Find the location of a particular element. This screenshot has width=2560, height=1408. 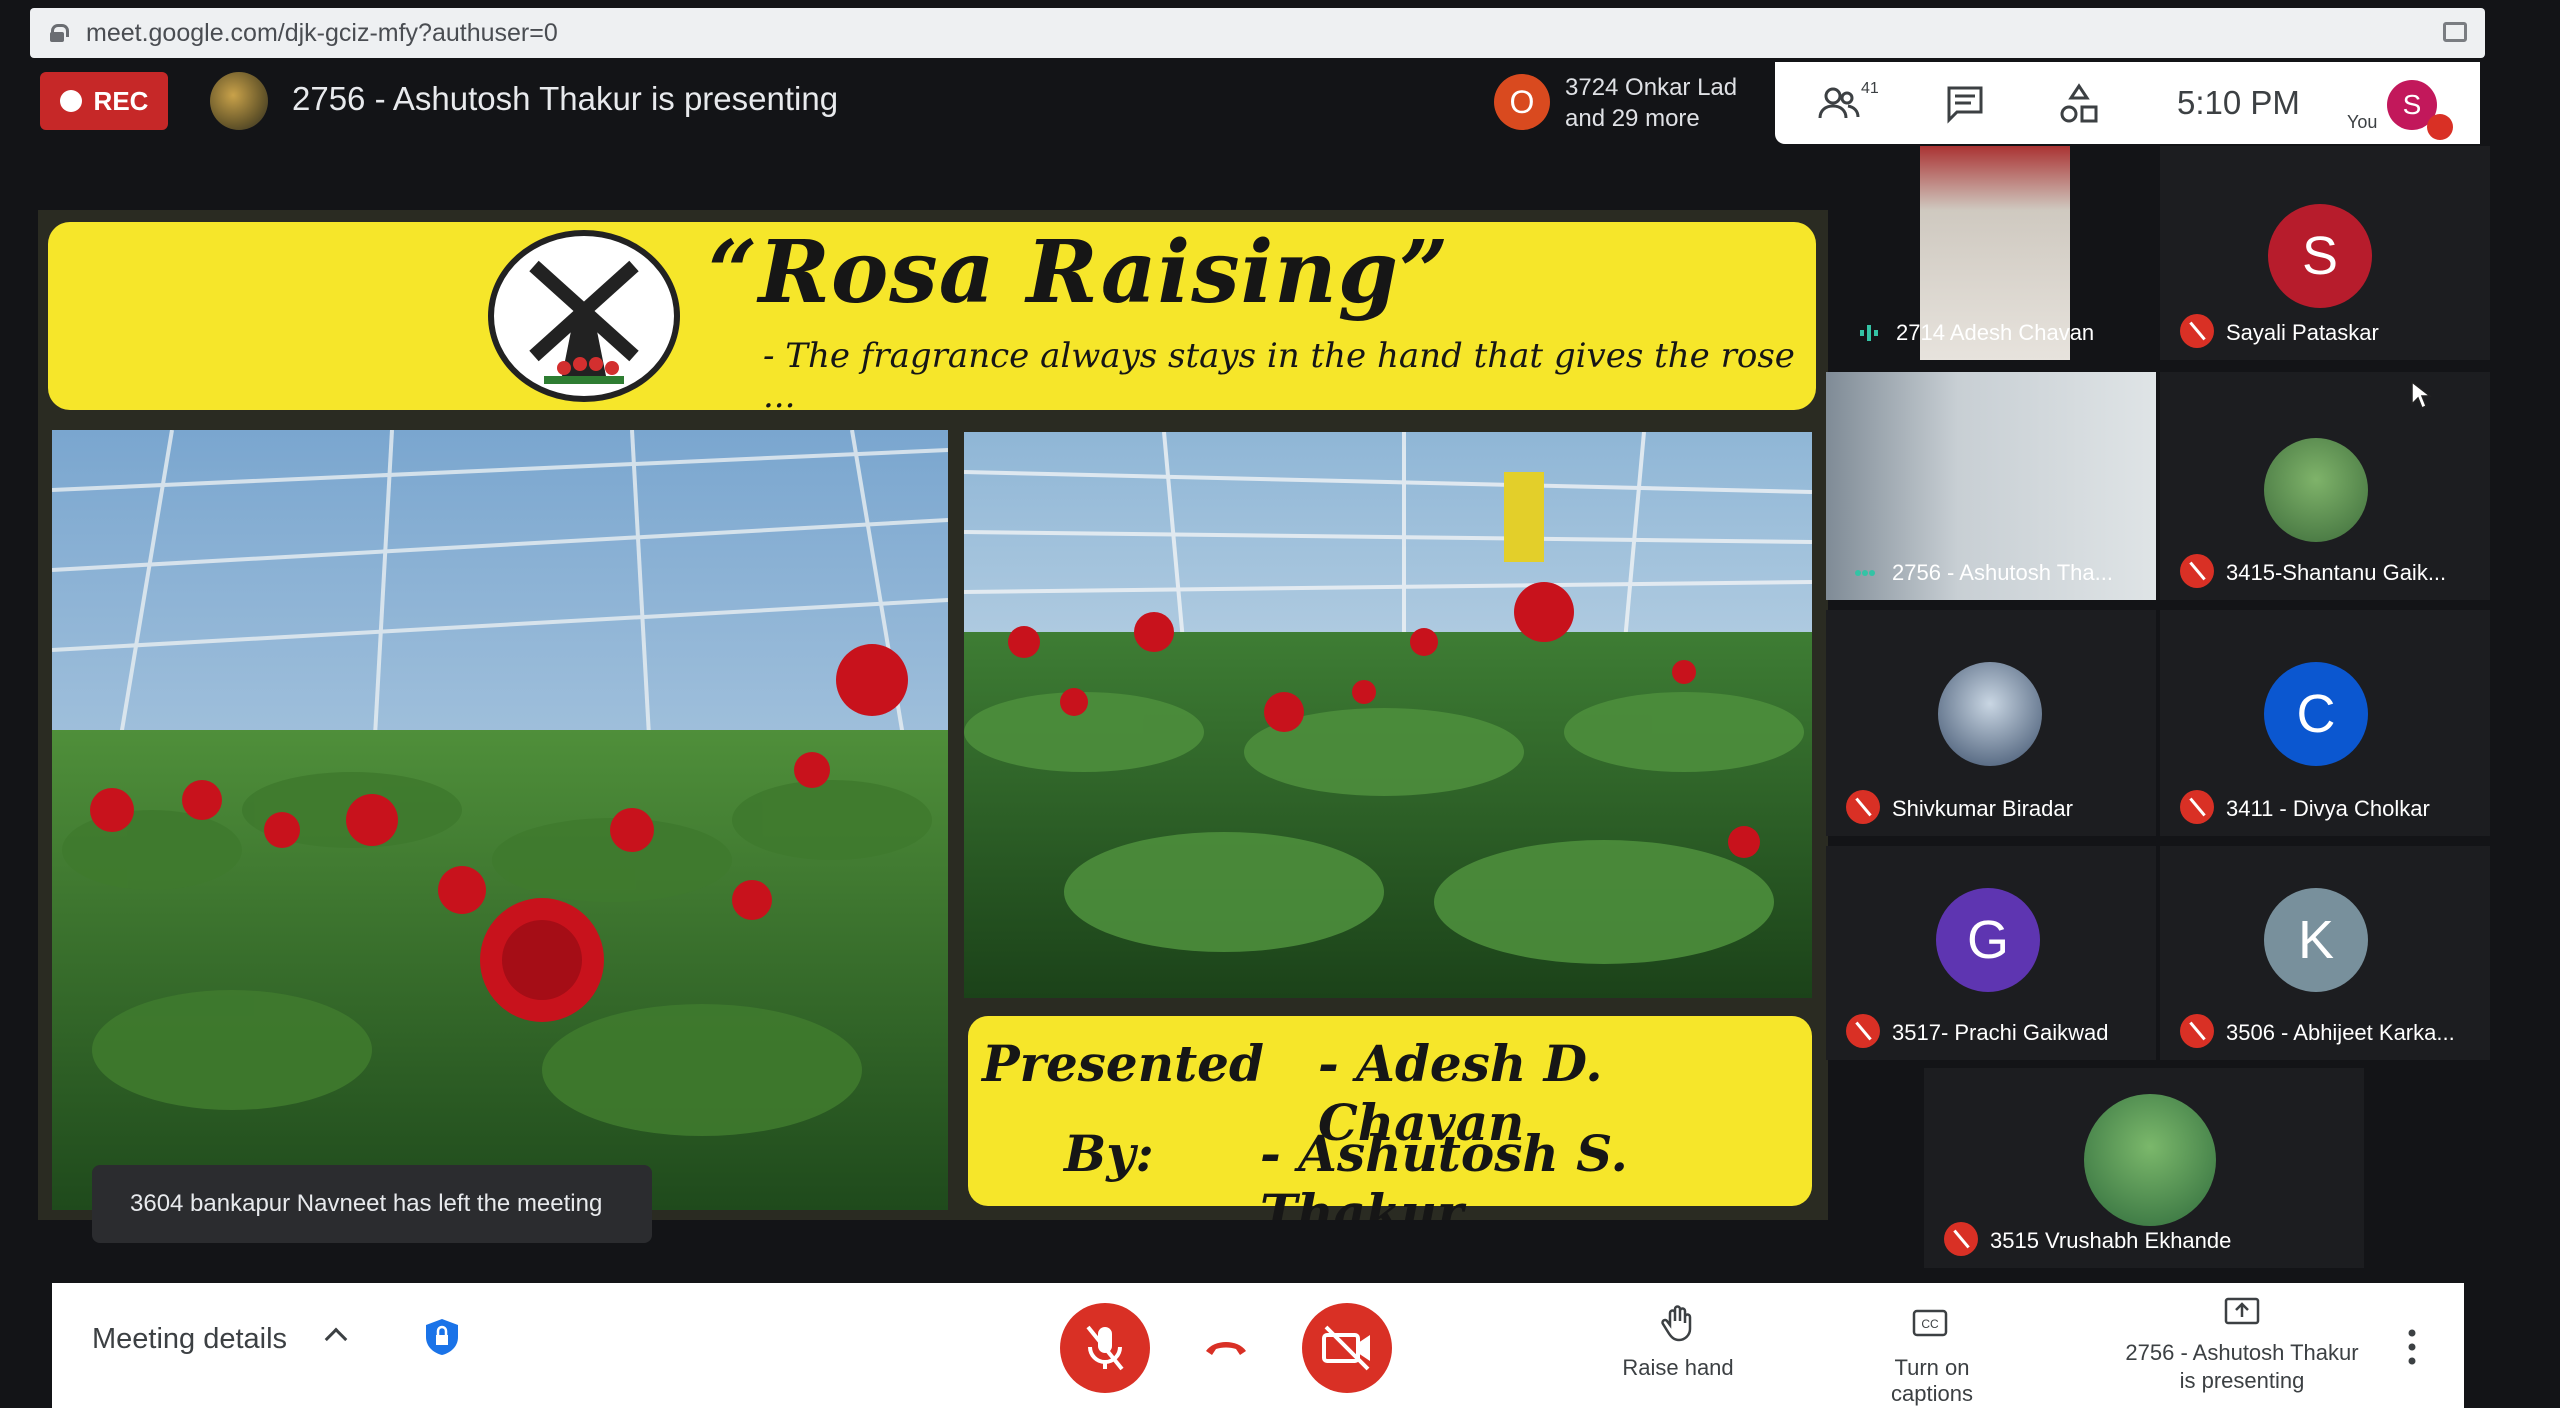

presented-label: Presented is located at coordinates (1123, 1063).